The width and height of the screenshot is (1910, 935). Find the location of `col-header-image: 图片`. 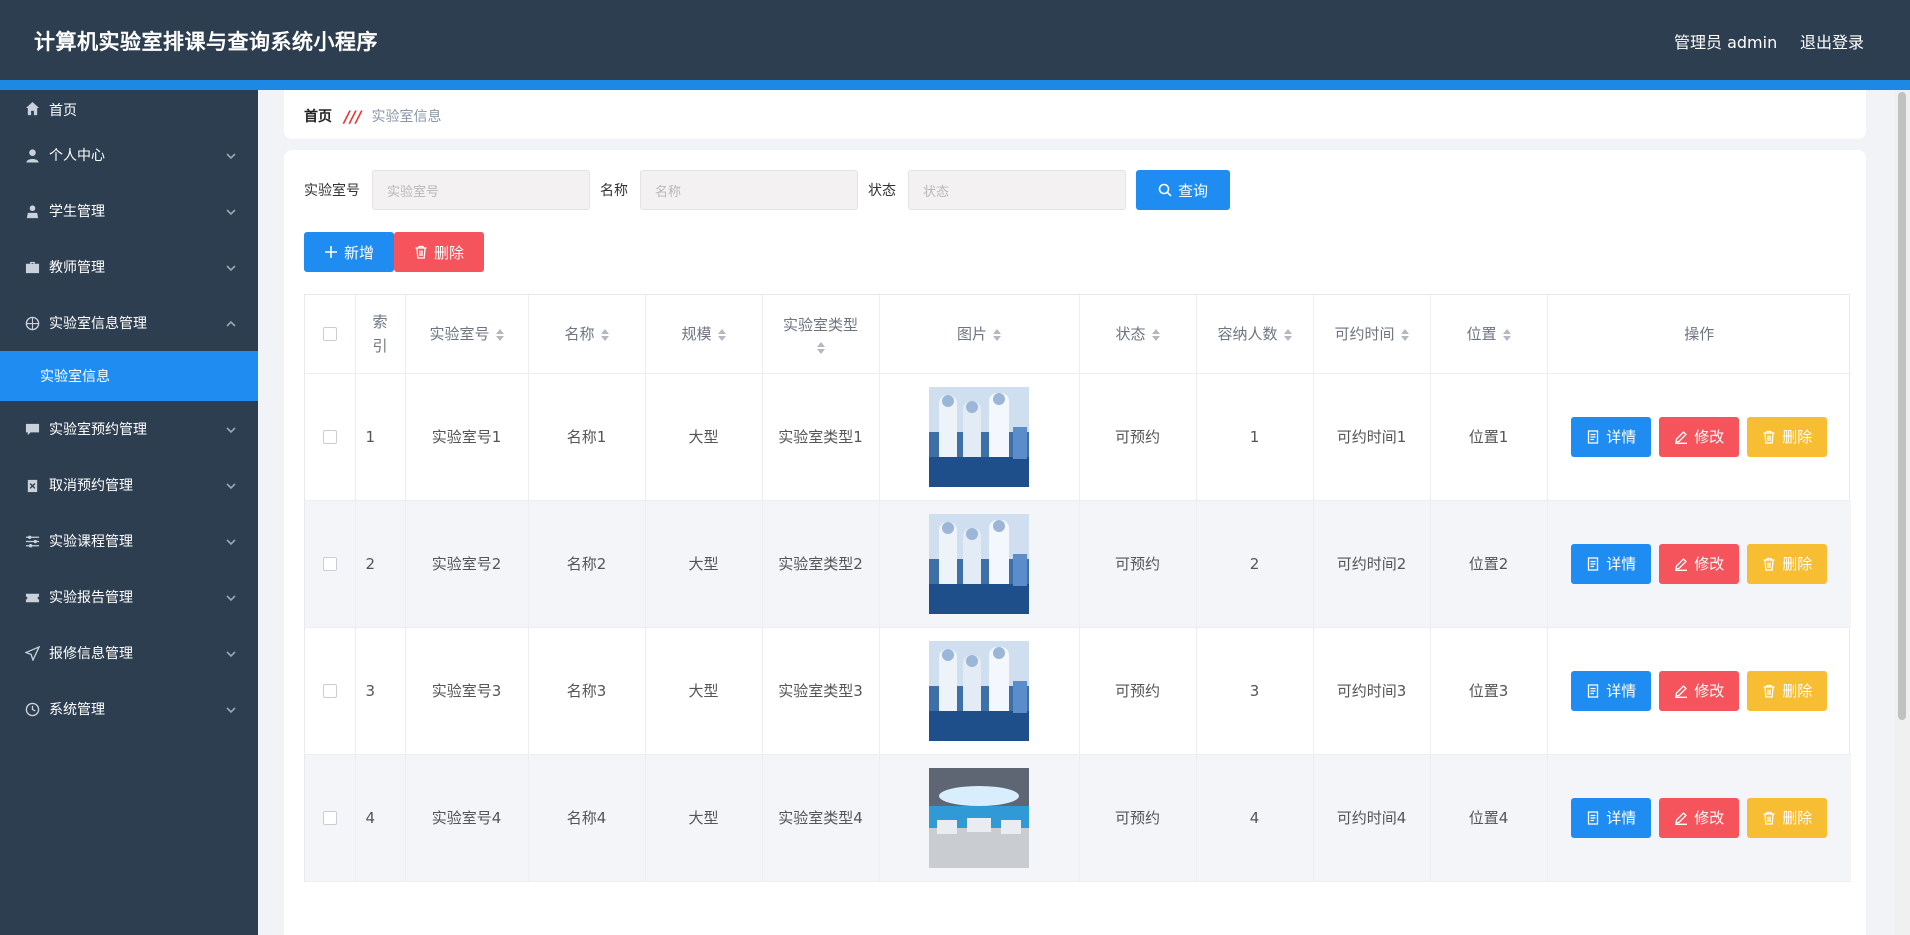

col-header-image: 图片 is located at coordinates (979, 334).